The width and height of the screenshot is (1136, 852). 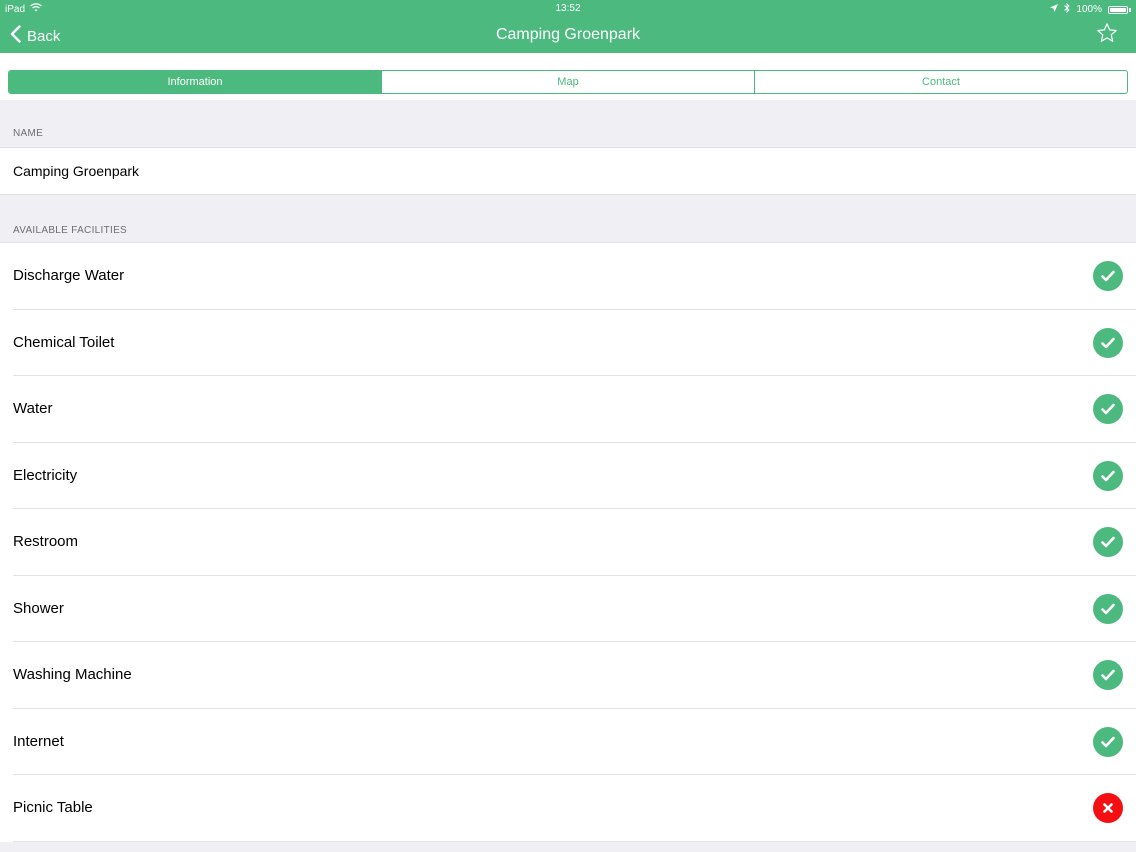 What do you see at coordinates (1130, 9) in the screenshot?
I see `battery-tip` at bounding box center [1130, 9].